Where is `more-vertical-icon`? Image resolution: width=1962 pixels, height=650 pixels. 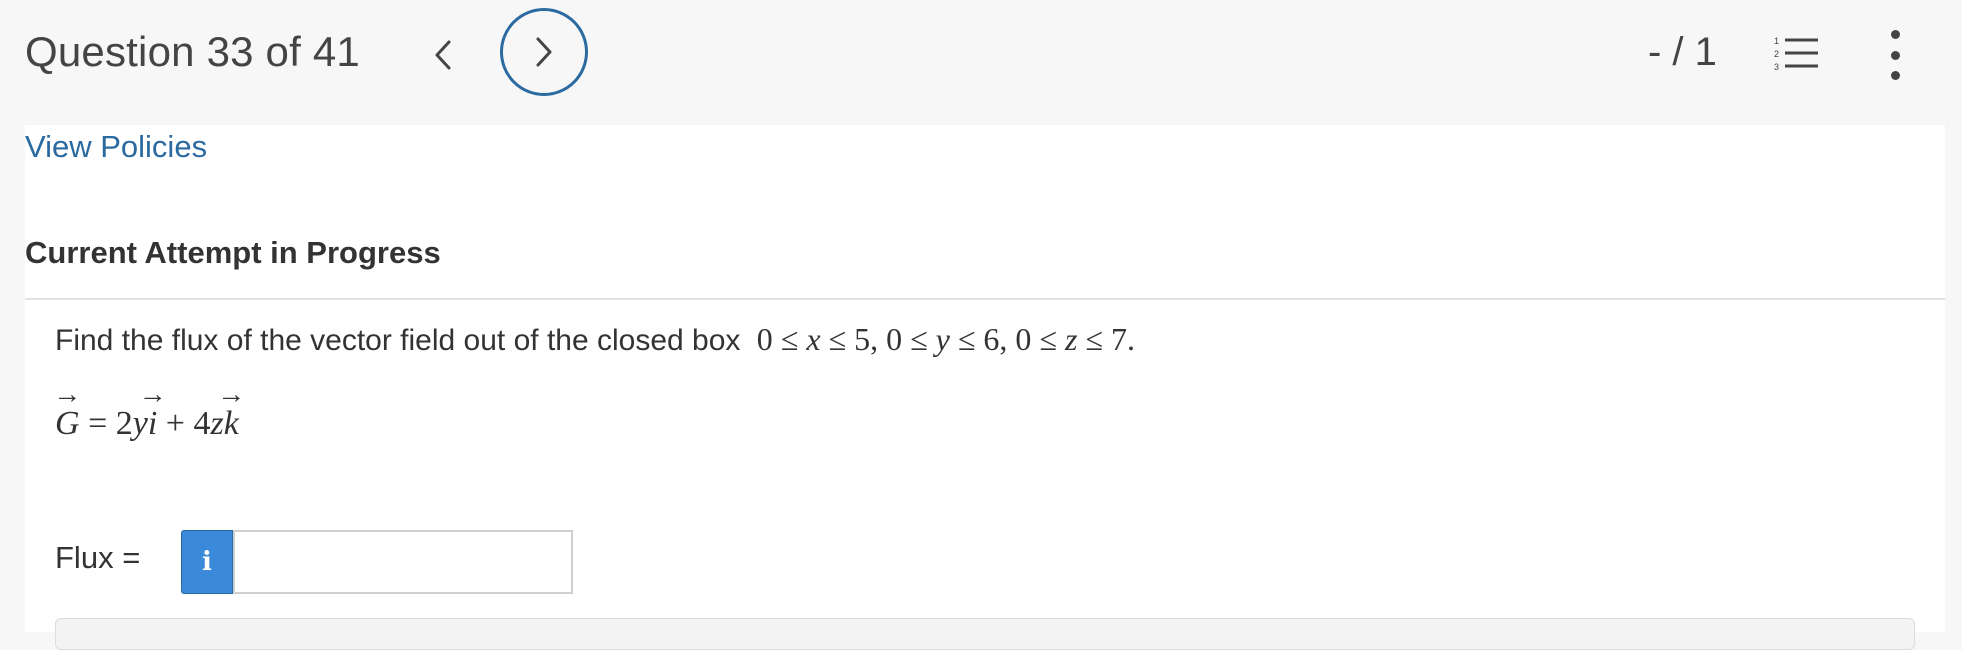 more-vertical-icon is located at coordinates (1895, 34).